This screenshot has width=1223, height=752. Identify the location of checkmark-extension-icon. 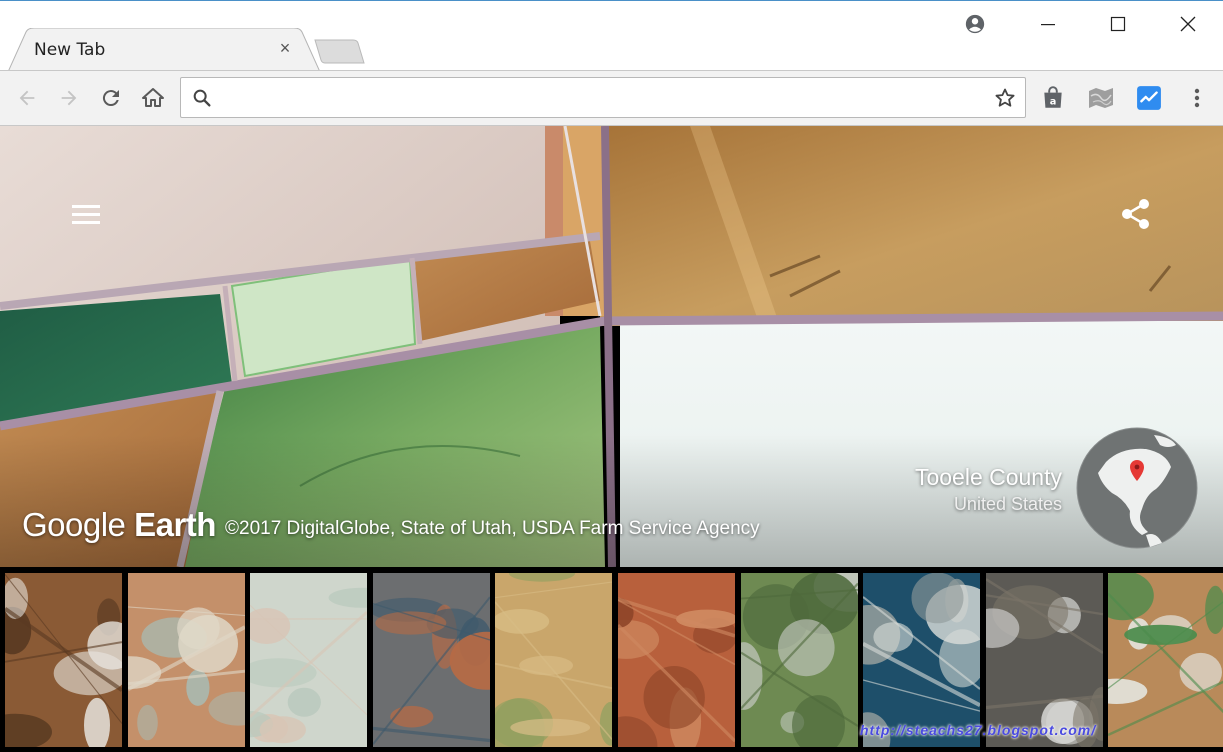
(1149, 98).